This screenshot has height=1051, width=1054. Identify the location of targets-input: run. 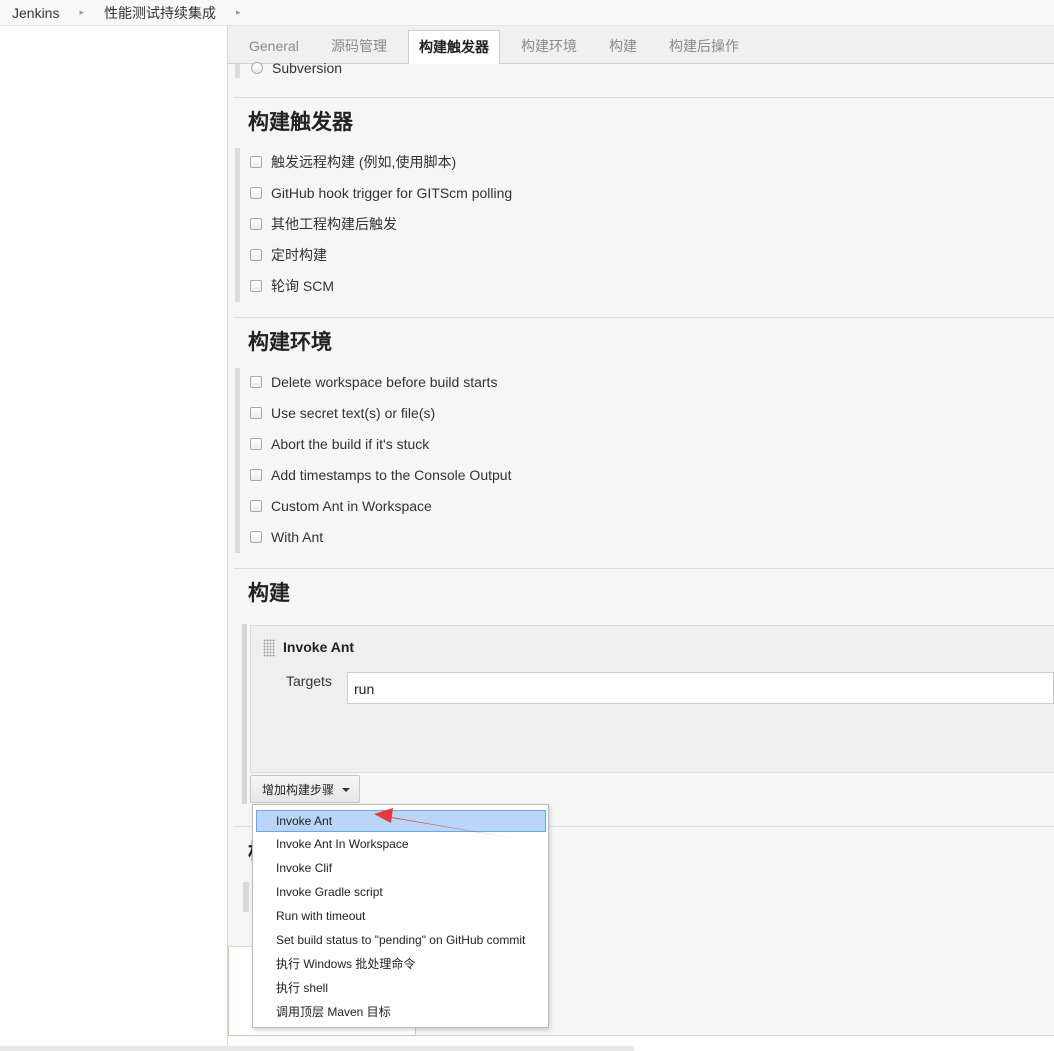
(700, 688).